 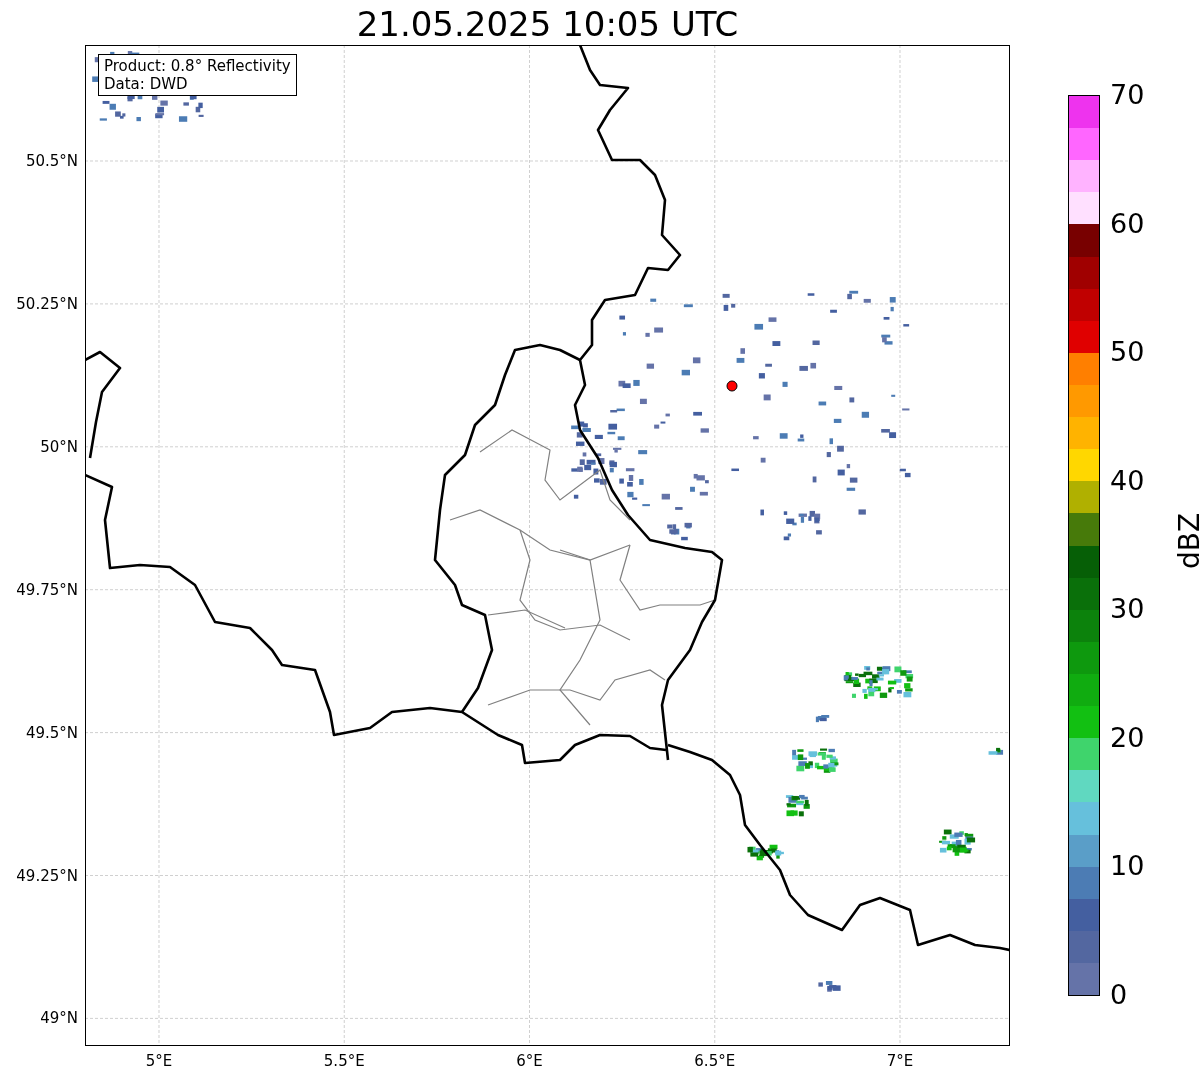 I want to click on chart-title: 21.05.2025 10:05 UTC, so click(x=547, y=24).